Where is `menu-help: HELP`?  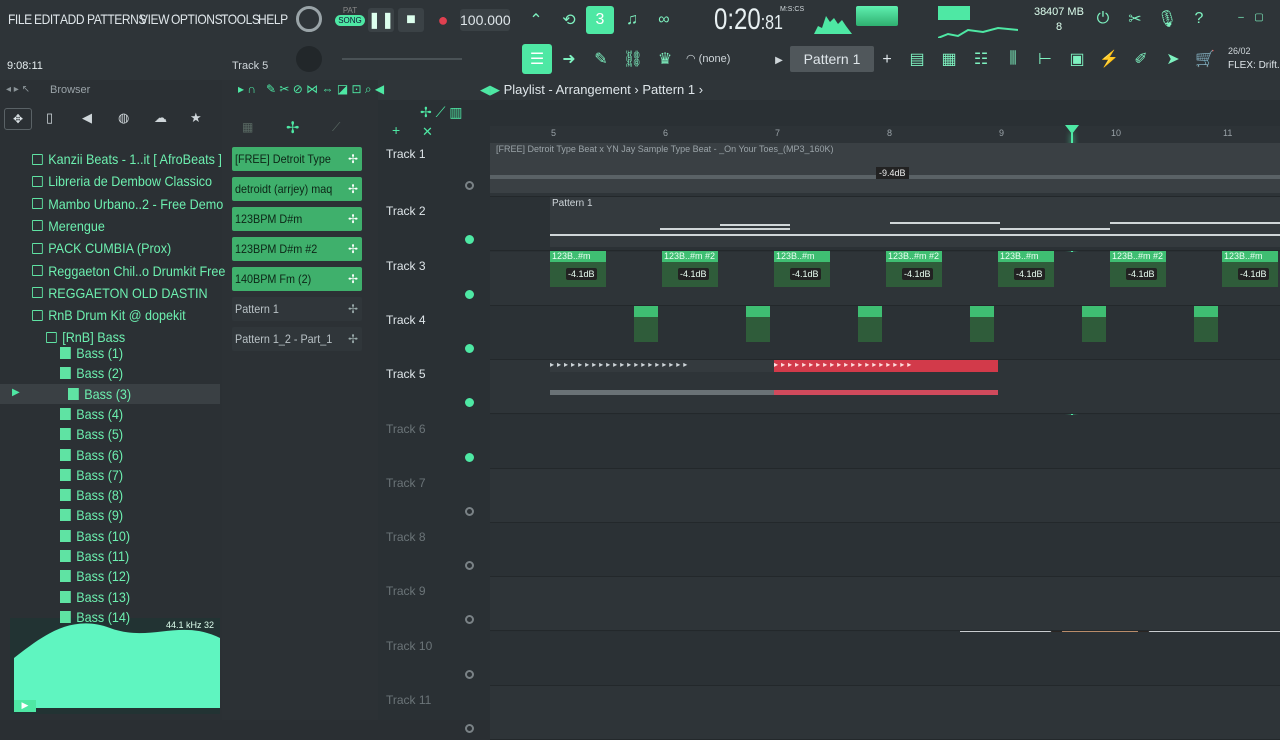 menu-help: HELP is located at coordinates (273, 19).